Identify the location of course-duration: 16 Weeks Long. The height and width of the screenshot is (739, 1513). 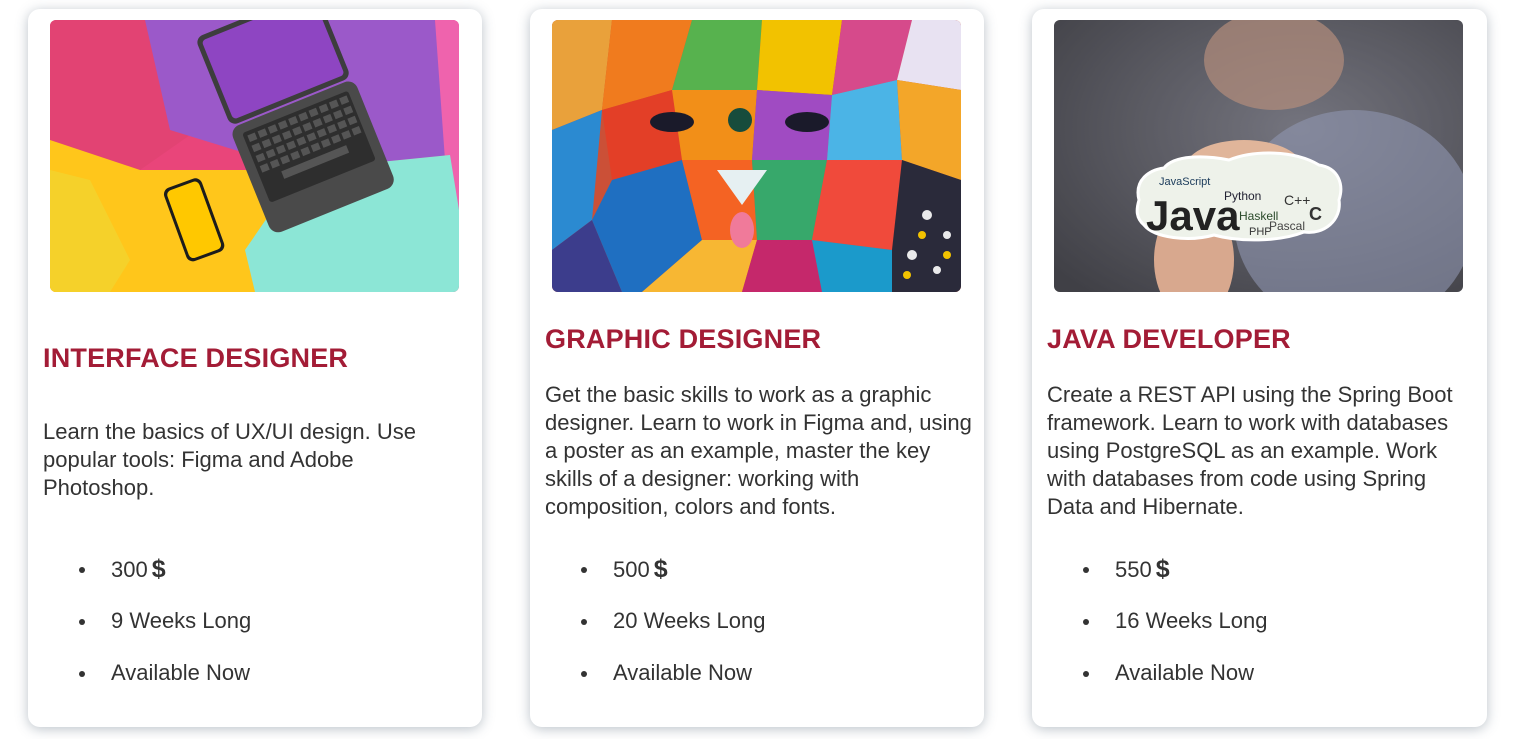
(1149, 633).